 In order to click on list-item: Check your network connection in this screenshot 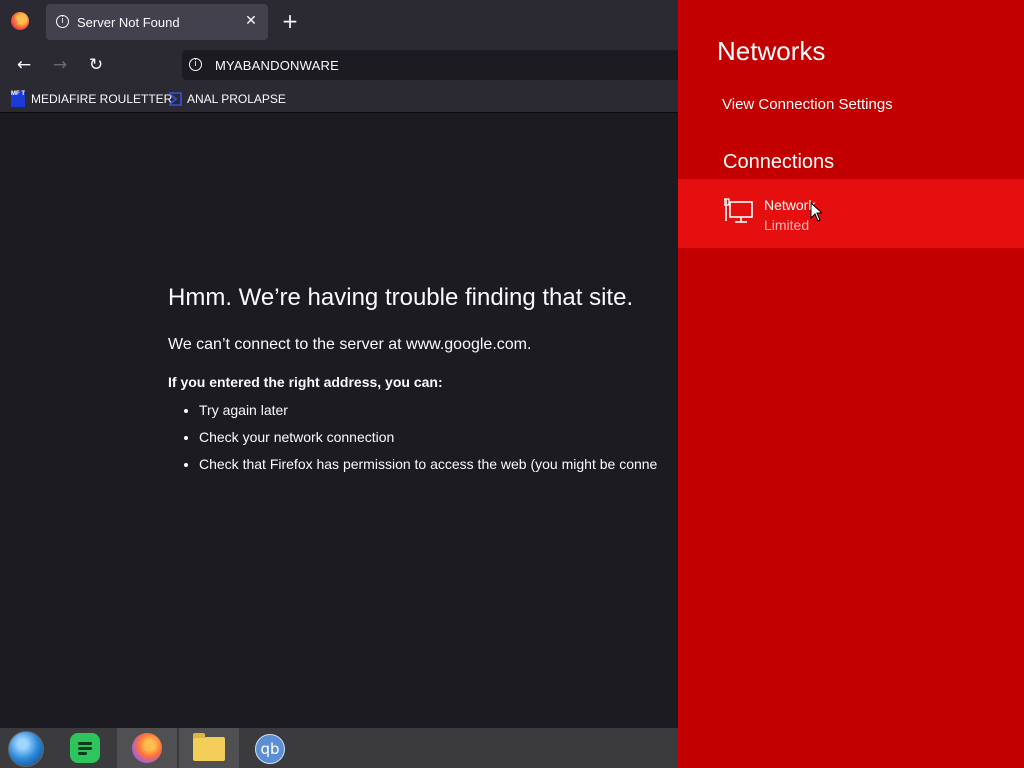, I will do `click(438, 437)`.